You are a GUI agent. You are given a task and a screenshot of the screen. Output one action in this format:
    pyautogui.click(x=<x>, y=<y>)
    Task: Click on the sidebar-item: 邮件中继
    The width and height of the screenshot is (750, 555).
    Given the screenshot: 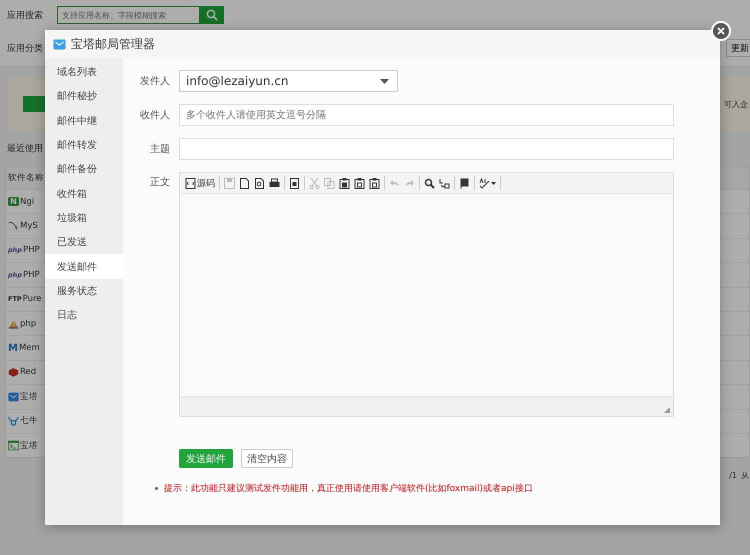 What is the action you would take?
    pyautogui.click(x=84, y=120)
    